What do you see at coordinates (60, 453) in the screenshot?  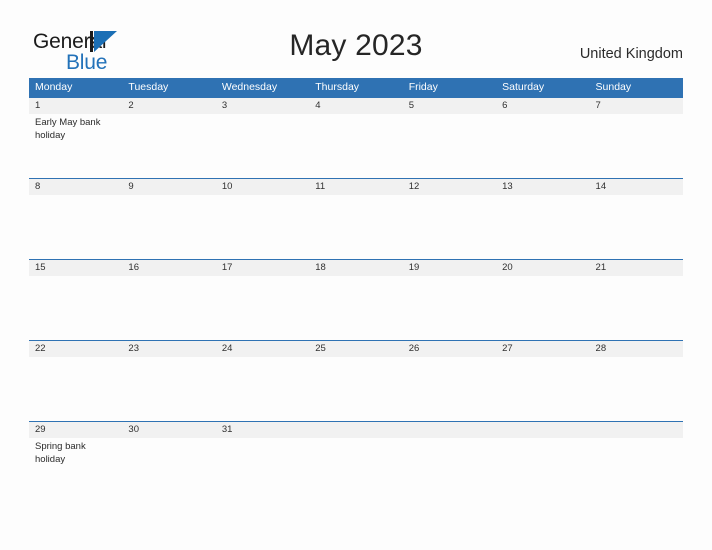 I see `day-event: Spring bank holiday` at bounding box center [60, 453].